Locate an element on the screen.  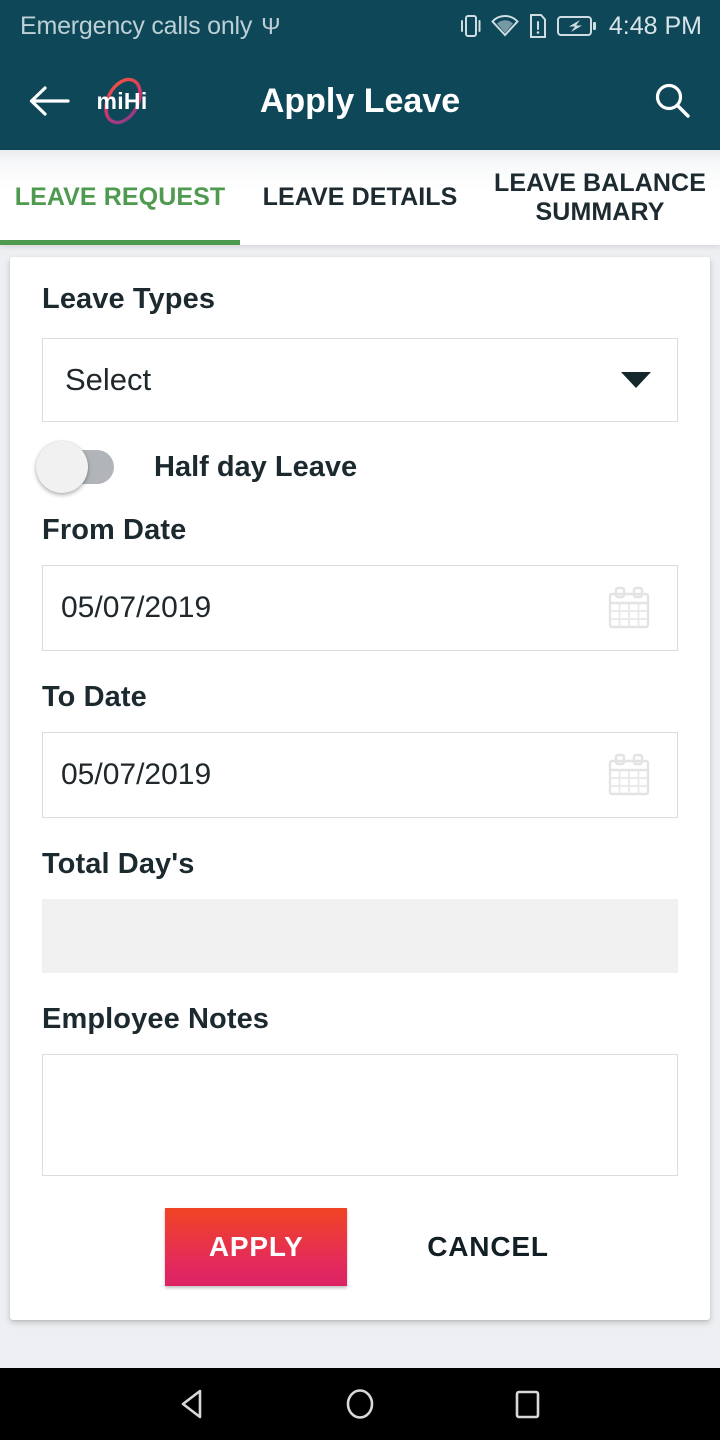
to-date-input: 05/07/2019 is located at coordinates (360, 775).